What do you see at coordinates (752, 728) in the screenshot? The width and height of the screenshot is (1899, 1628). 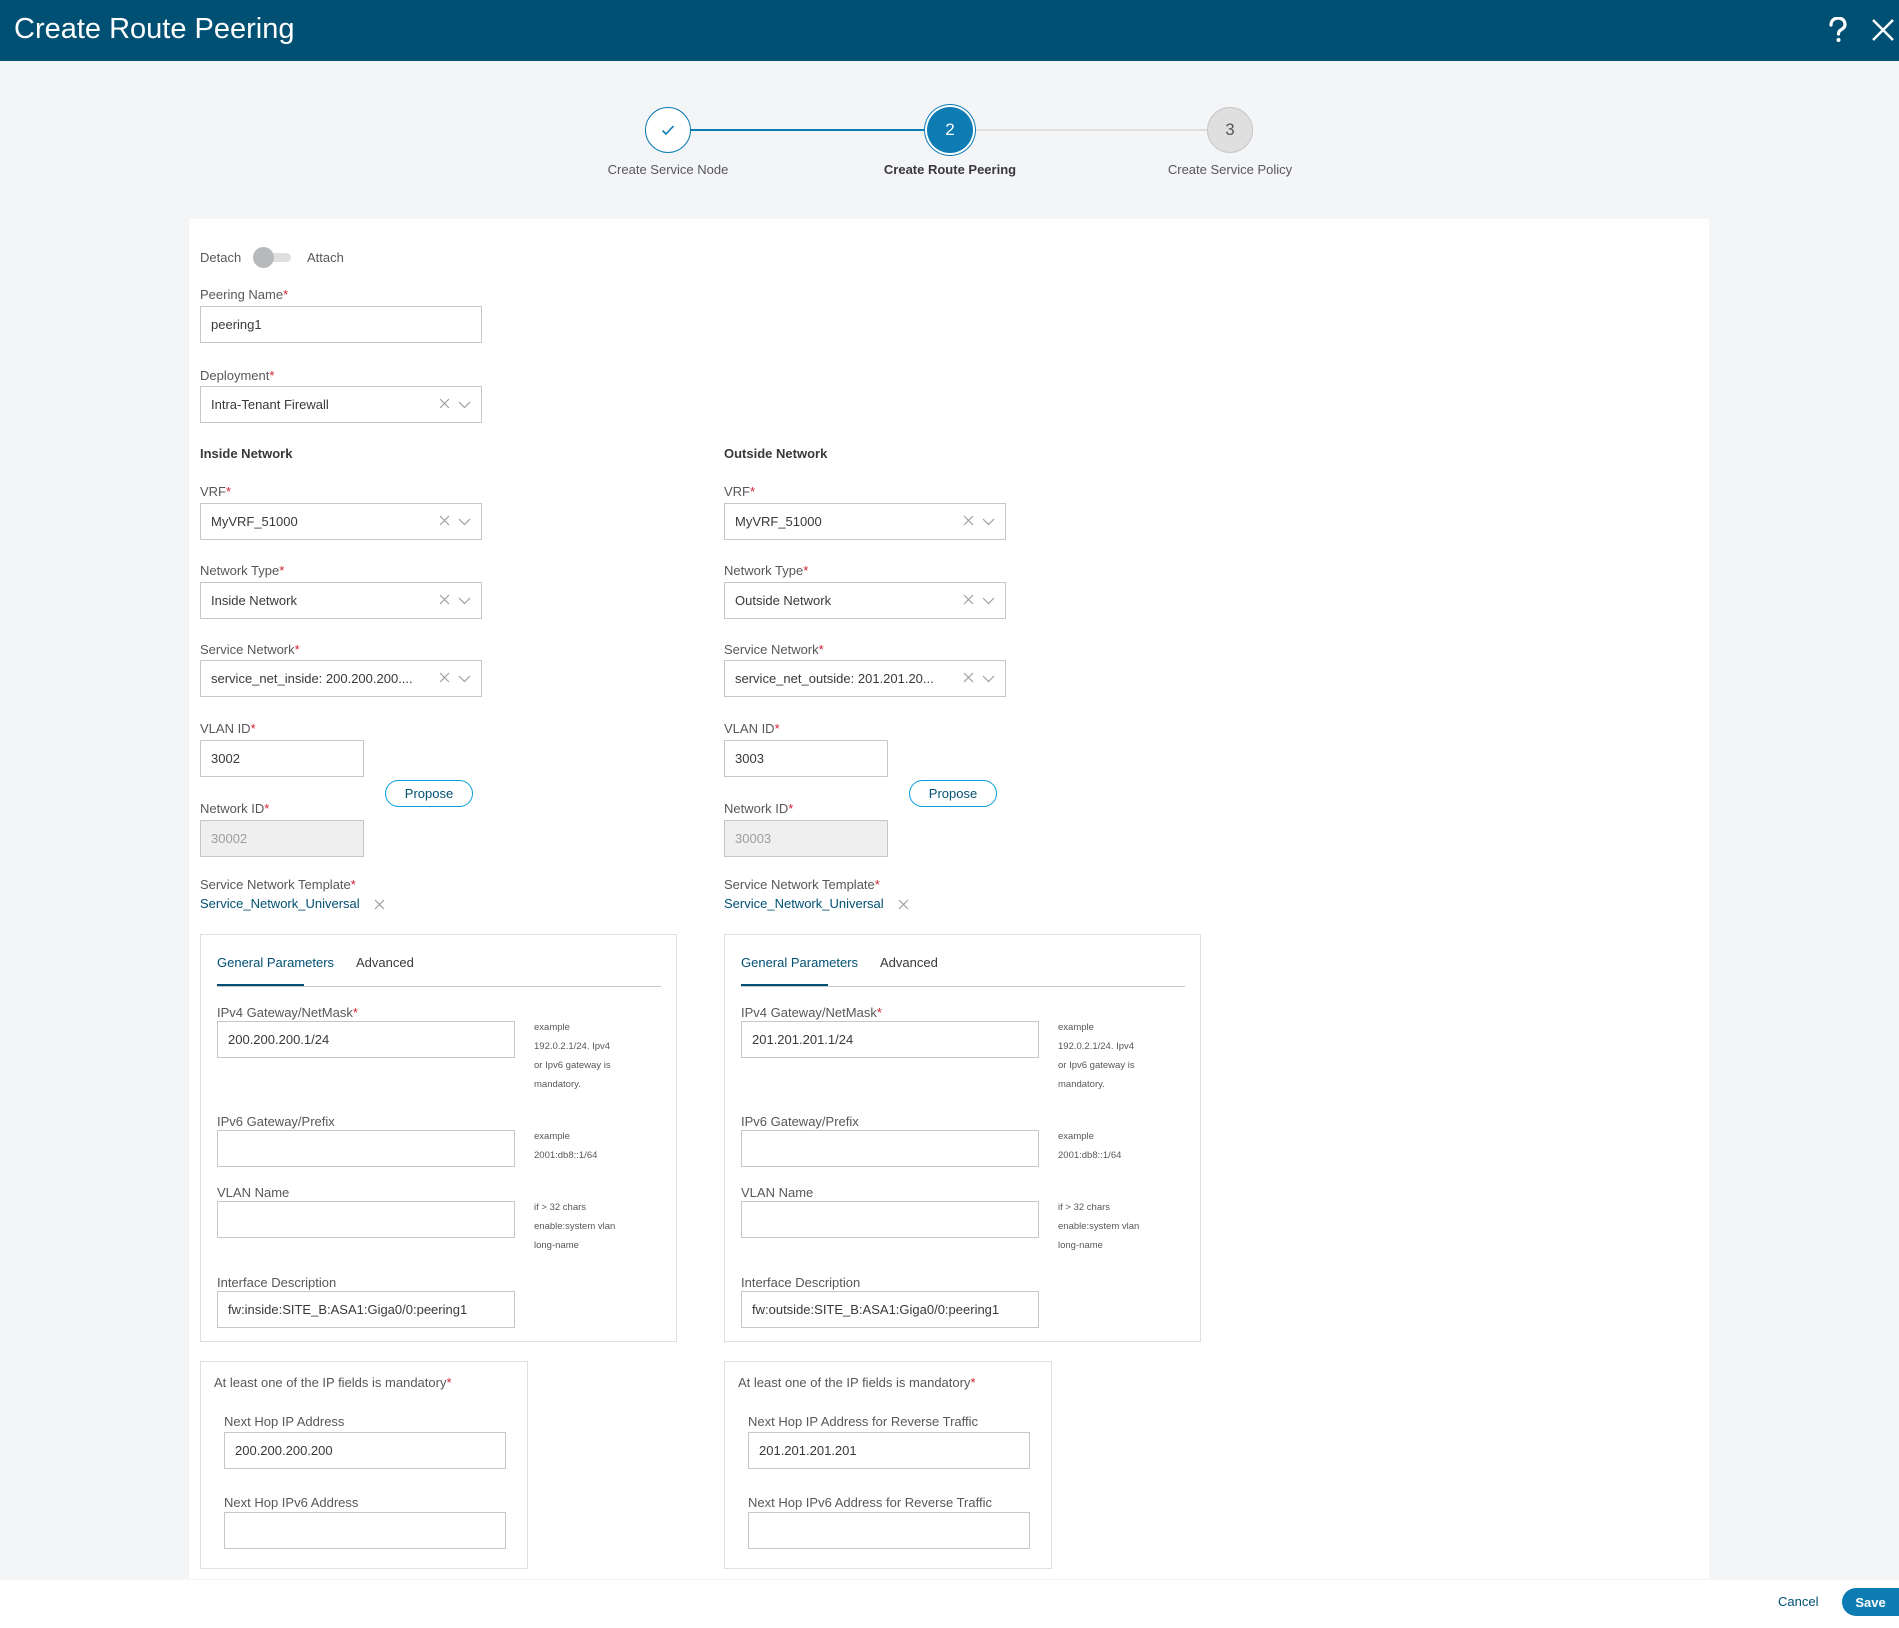 I see `outside-vlan-id-label: VLAN ID*` at bounding box center [752, 728].